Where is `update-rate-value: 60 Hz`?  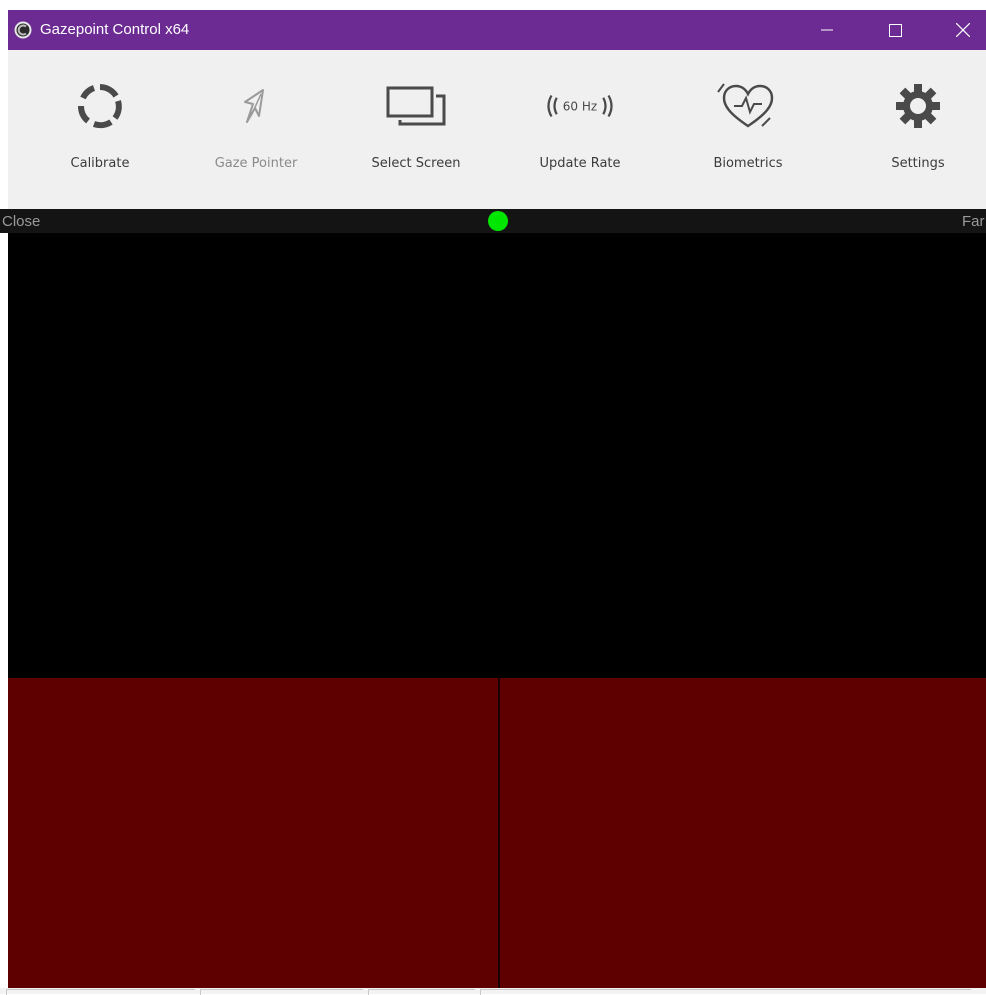
update-rate-value: 60 Hz is located at coordinates (580, 107).